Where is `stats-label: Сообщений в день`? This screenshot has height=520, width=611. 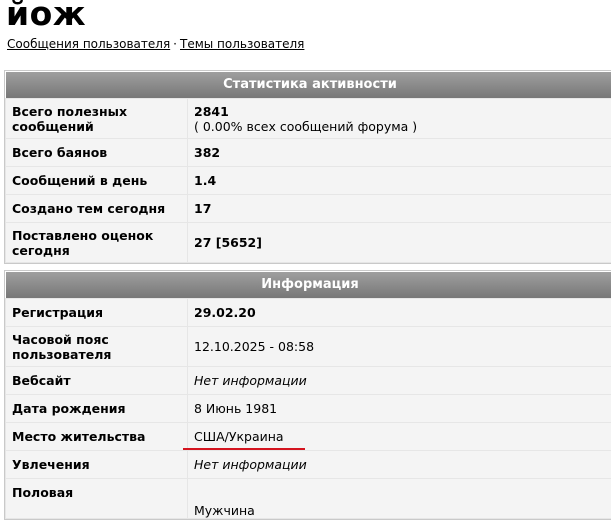 stats-label: Сообщений в день is located at coordinates (96, 180).